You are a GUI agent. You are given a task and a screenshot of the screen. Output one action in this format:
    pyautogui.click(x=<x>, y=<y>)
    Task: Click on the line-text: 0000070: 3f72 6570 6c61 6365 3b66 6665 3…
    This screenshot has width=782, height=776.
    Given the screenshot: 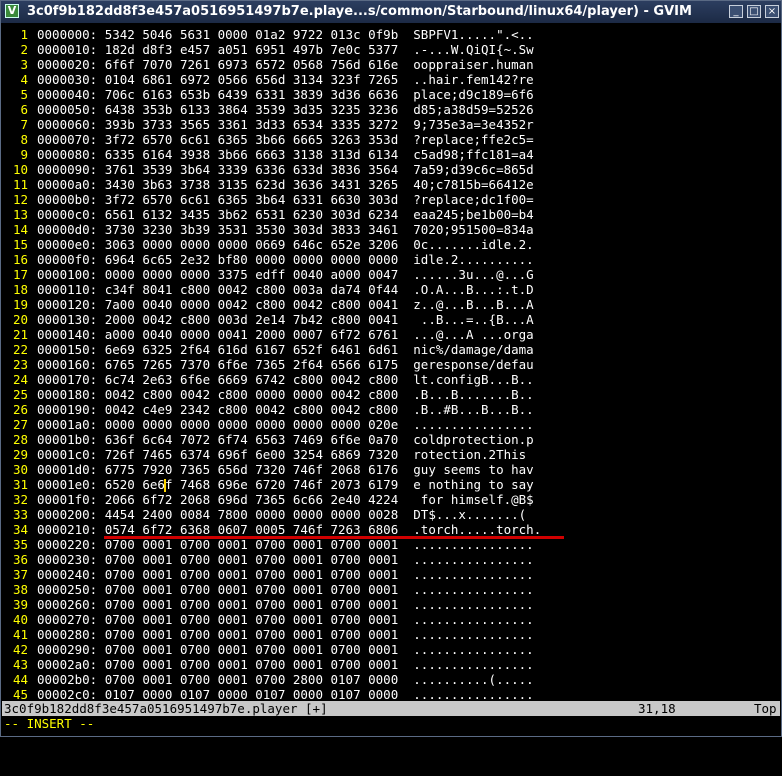 What is the action you would take?
    pyautogui.click(x=285, y=139)
    